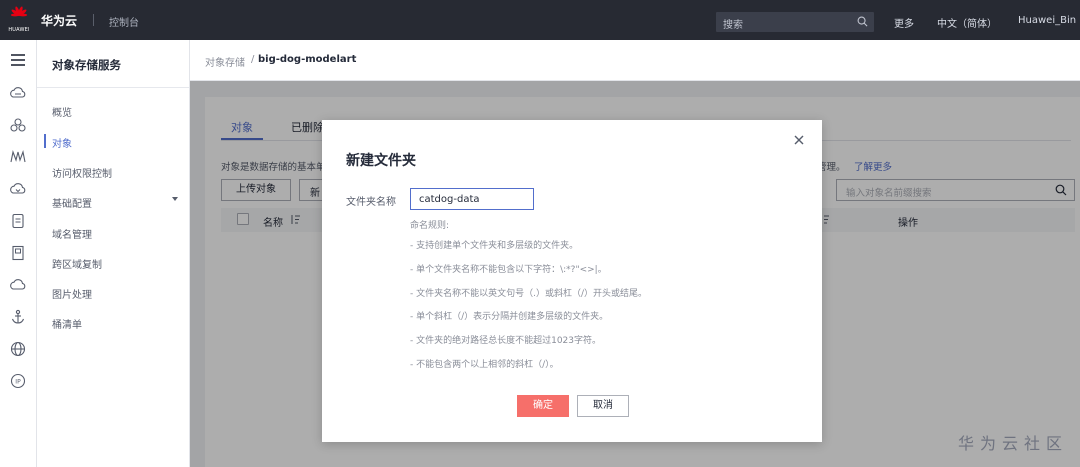 This screenshot has height=467, width=1080. I want to click on brand-name: 华为云, so click(59, 20).